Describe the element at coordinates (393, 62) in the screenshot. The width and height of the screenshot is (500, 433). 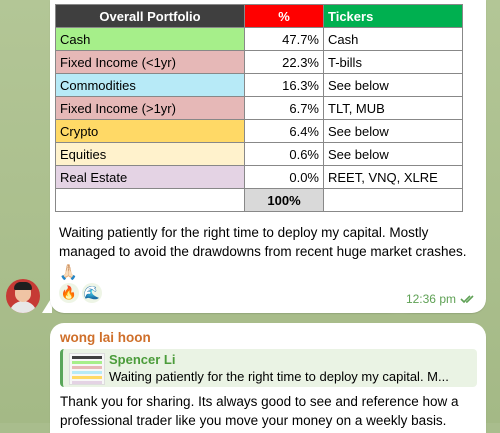
I see `cell-tickers: T-bills` at that location.